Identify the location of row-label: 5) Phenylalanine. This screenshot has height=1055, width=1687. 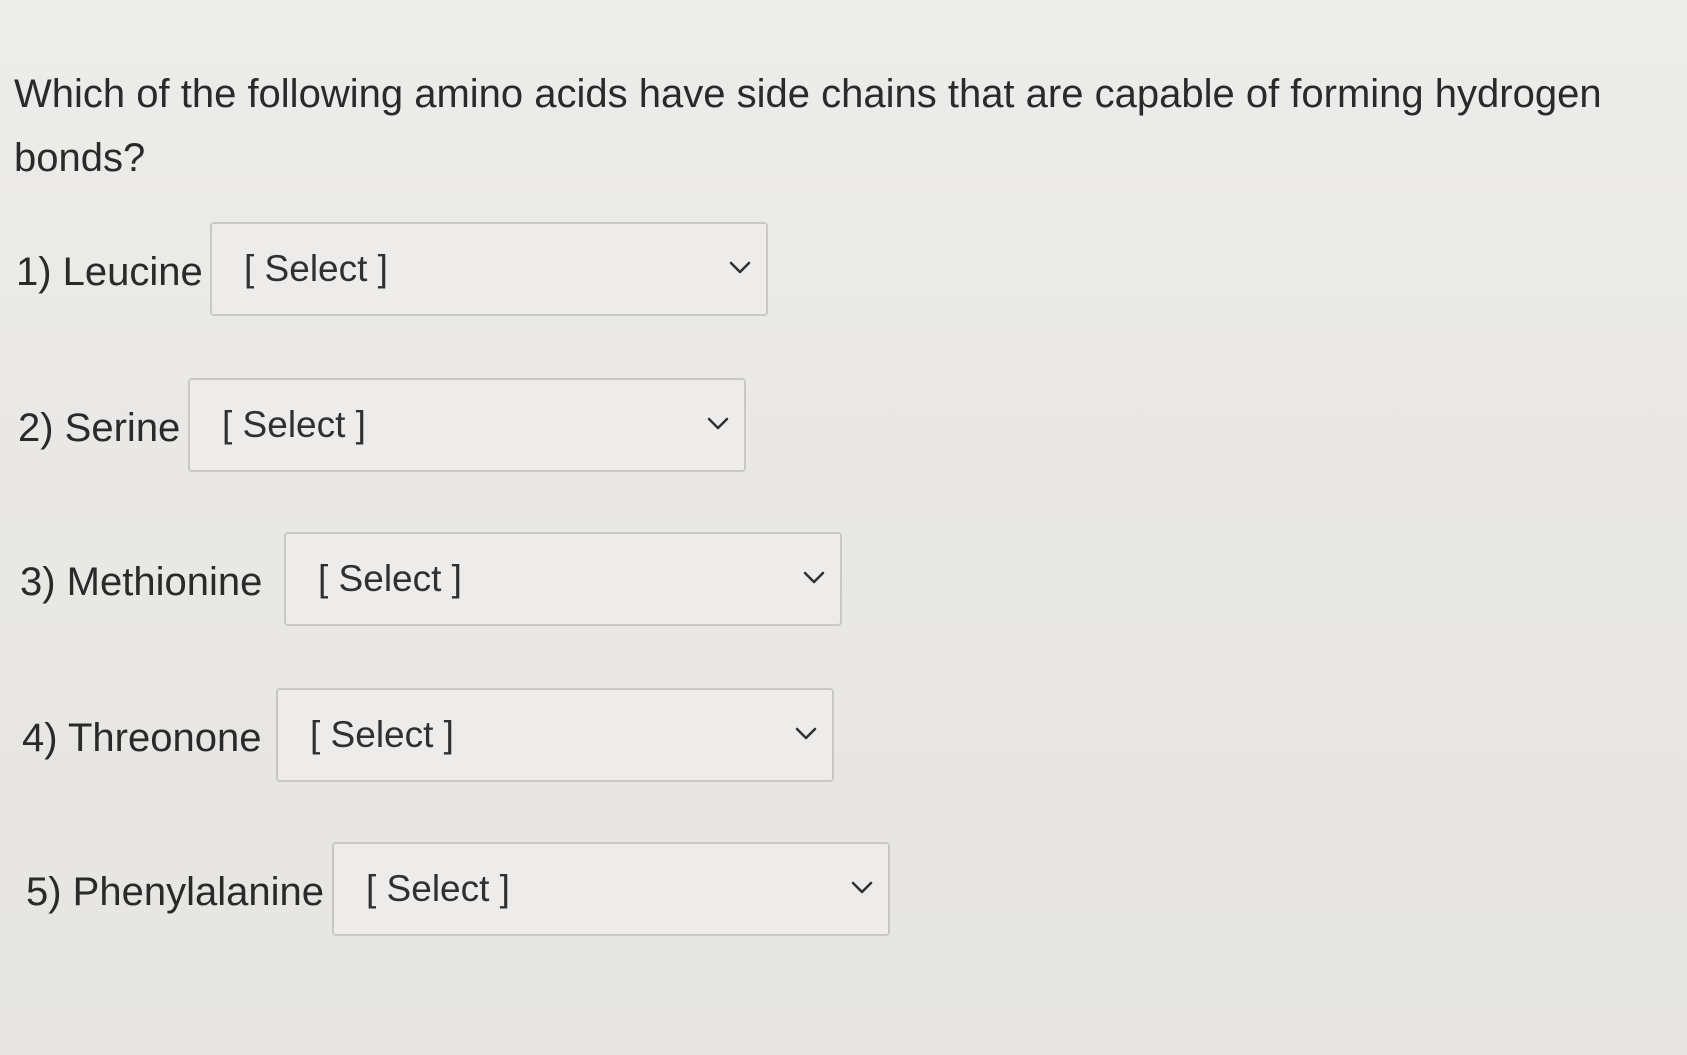
(175, 892).